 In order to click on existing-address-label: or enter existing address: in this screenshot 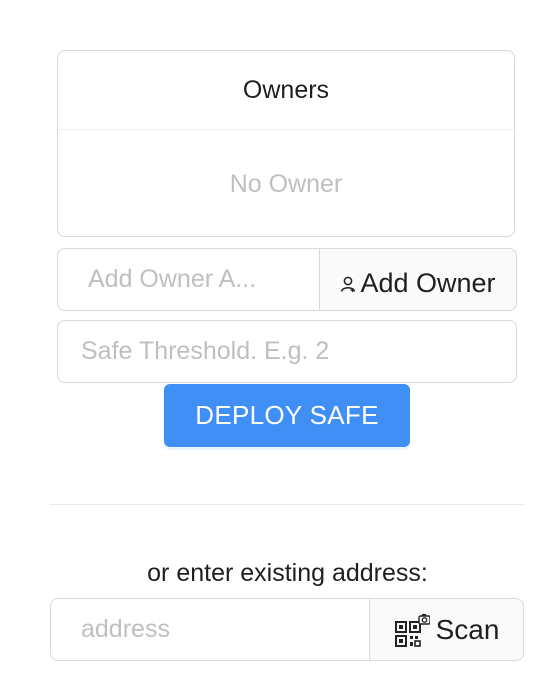, I will do `click(287, 573)`.